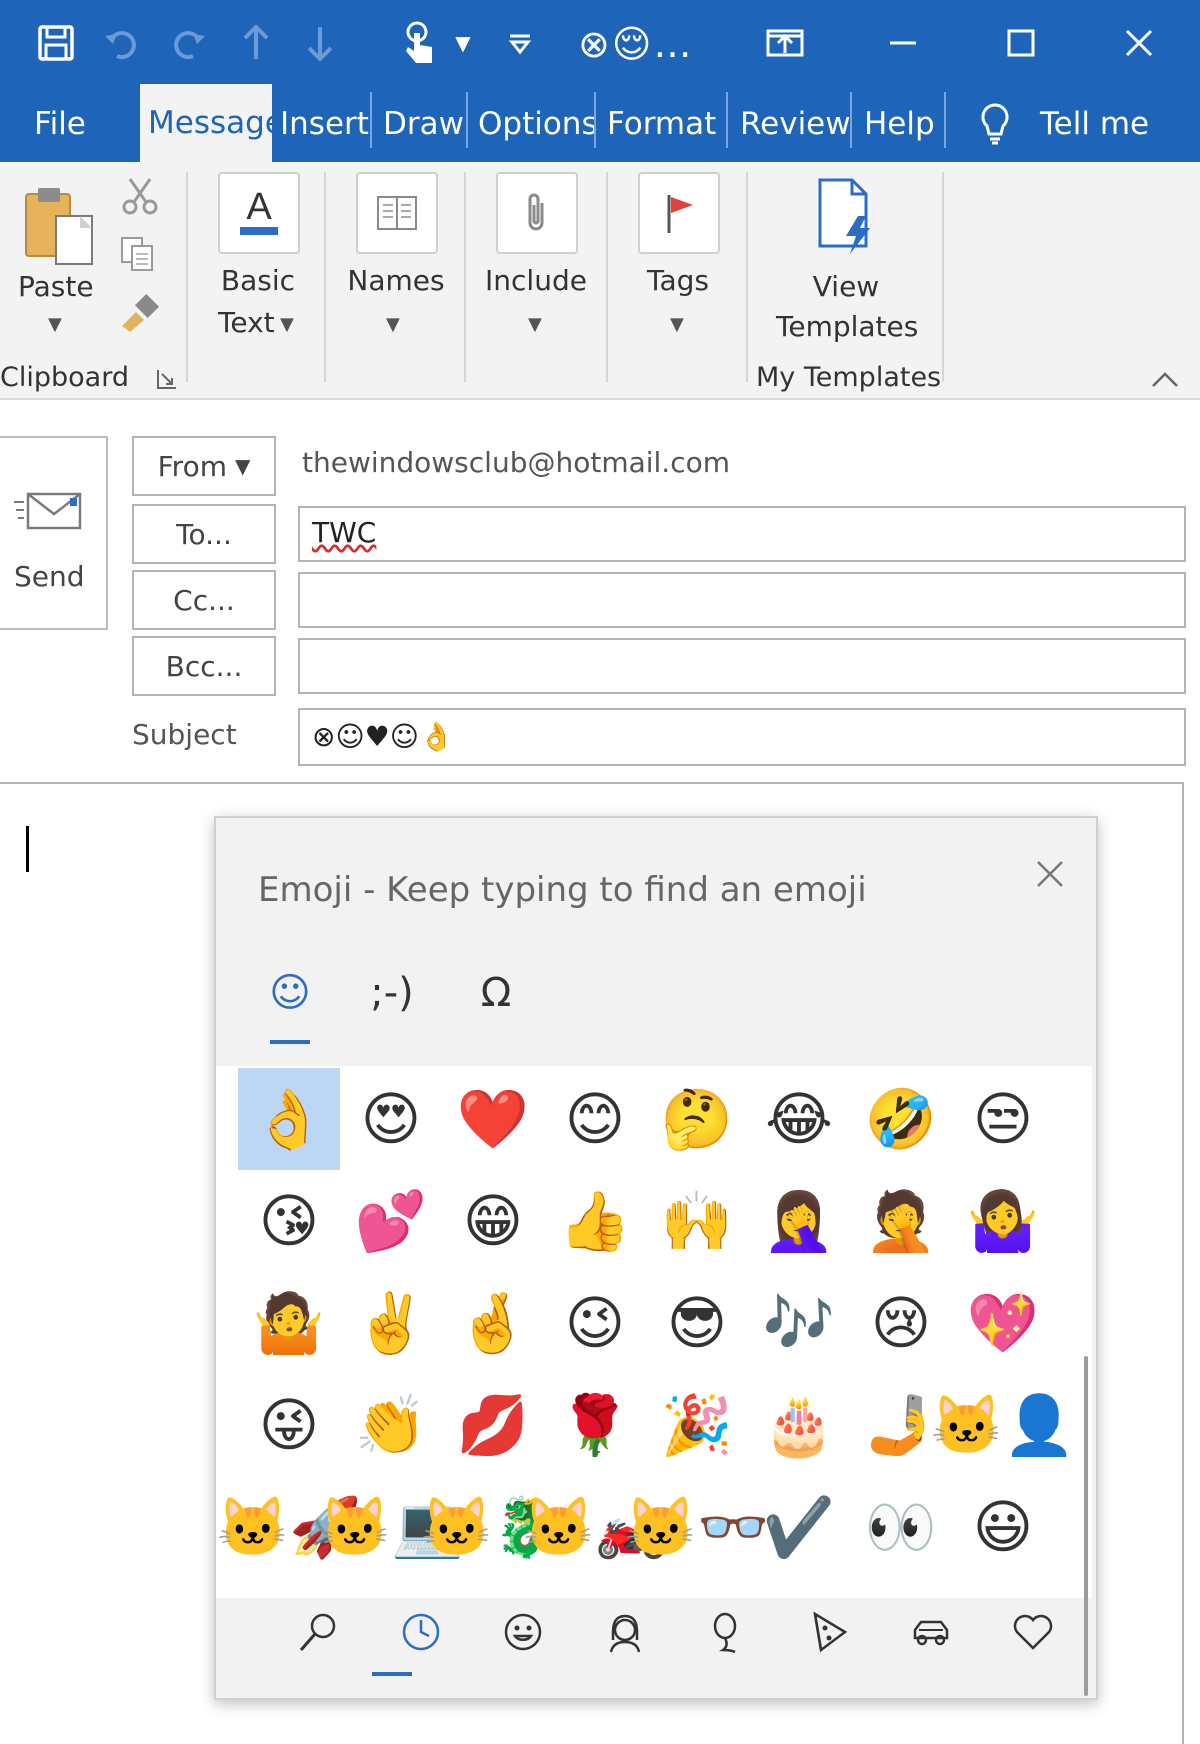 Image resolution: width=1200 pixels, height=1744 pixels. I want to click on collapse-ribbon-icon, so click(1165, 380).